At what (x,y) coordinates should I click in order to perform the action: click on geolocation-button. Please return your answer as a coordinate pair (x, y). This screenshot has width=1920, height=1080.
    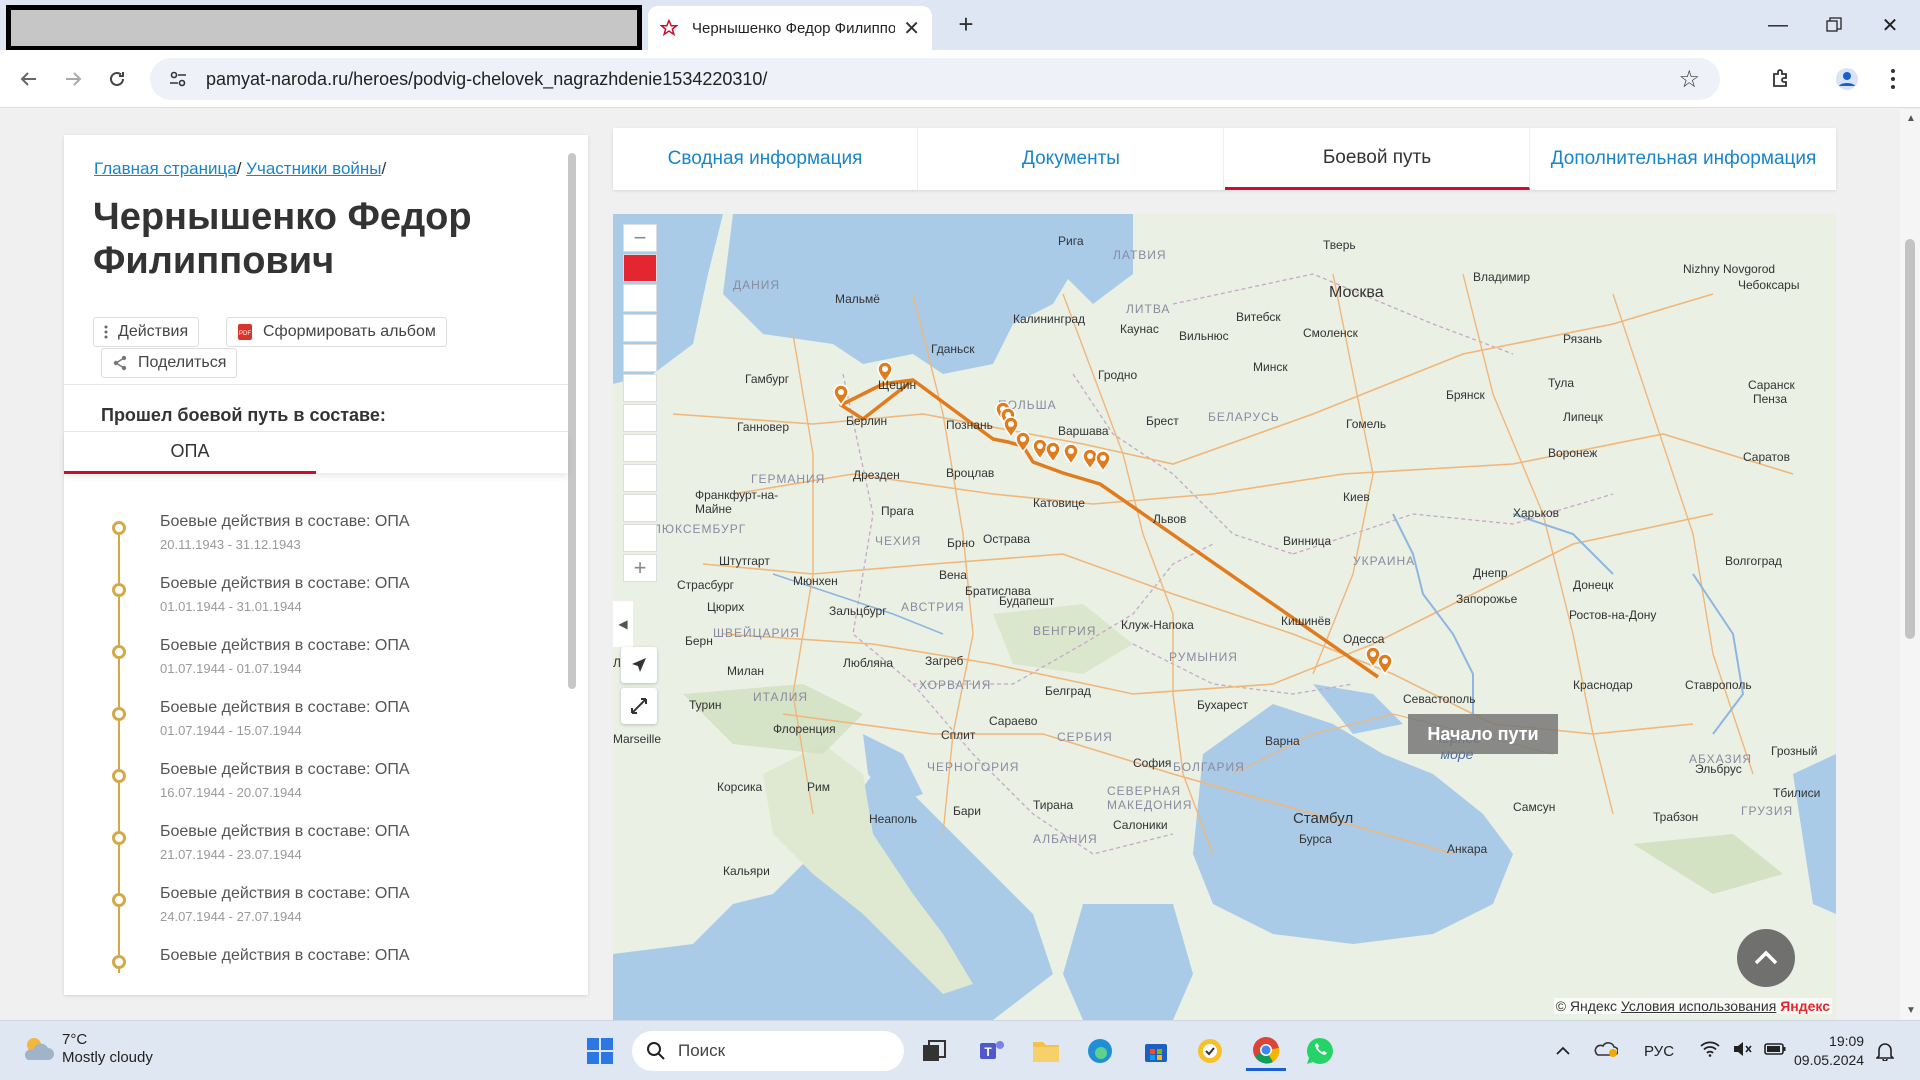
    Looking at the image, I should click on (639, 665).